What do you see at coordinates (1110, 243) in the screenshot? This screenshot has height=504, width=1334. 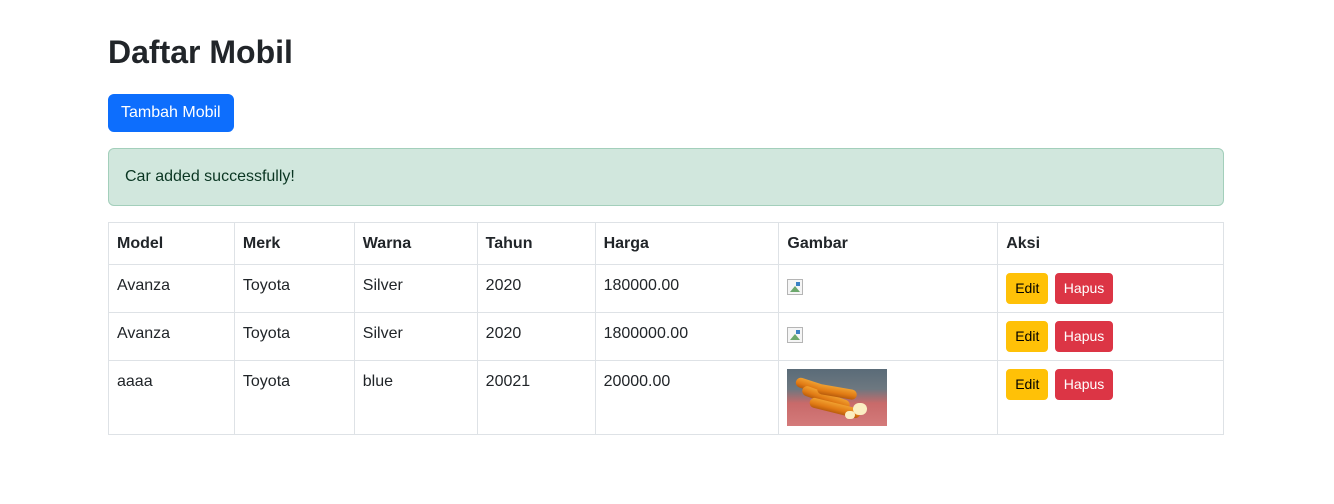 I see `header-aksi: Aksi` at bounding box center [1110, 243].